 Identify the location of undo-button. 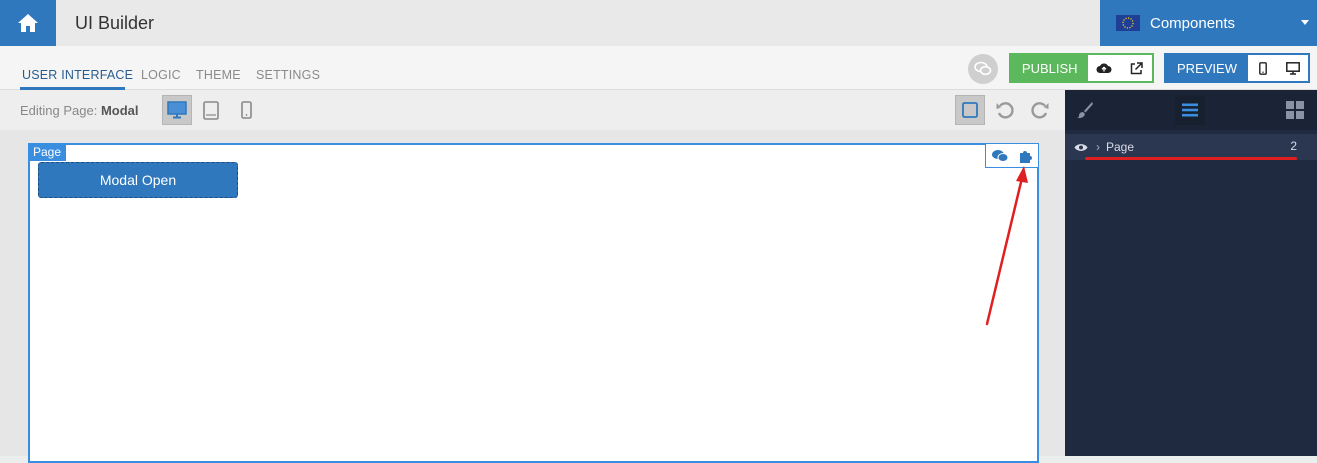
(1005, 110).